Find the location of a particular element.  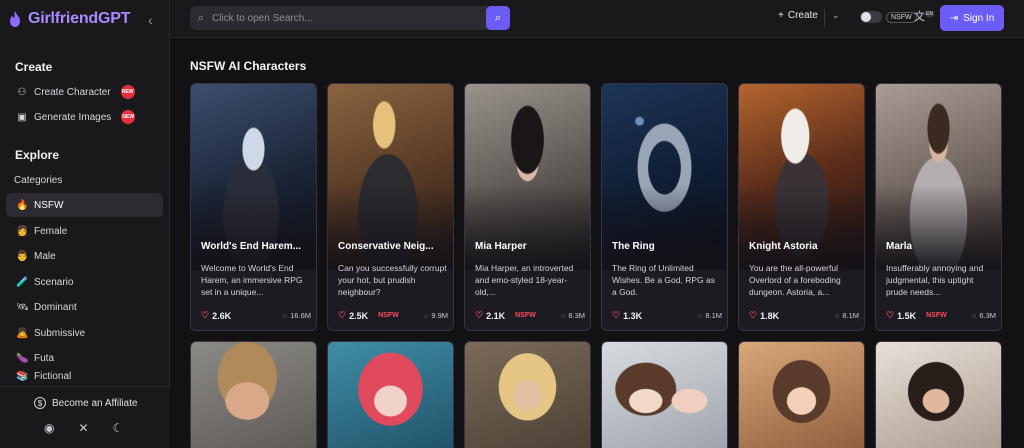

create-button: + Create is located at coordinates (798, 15).